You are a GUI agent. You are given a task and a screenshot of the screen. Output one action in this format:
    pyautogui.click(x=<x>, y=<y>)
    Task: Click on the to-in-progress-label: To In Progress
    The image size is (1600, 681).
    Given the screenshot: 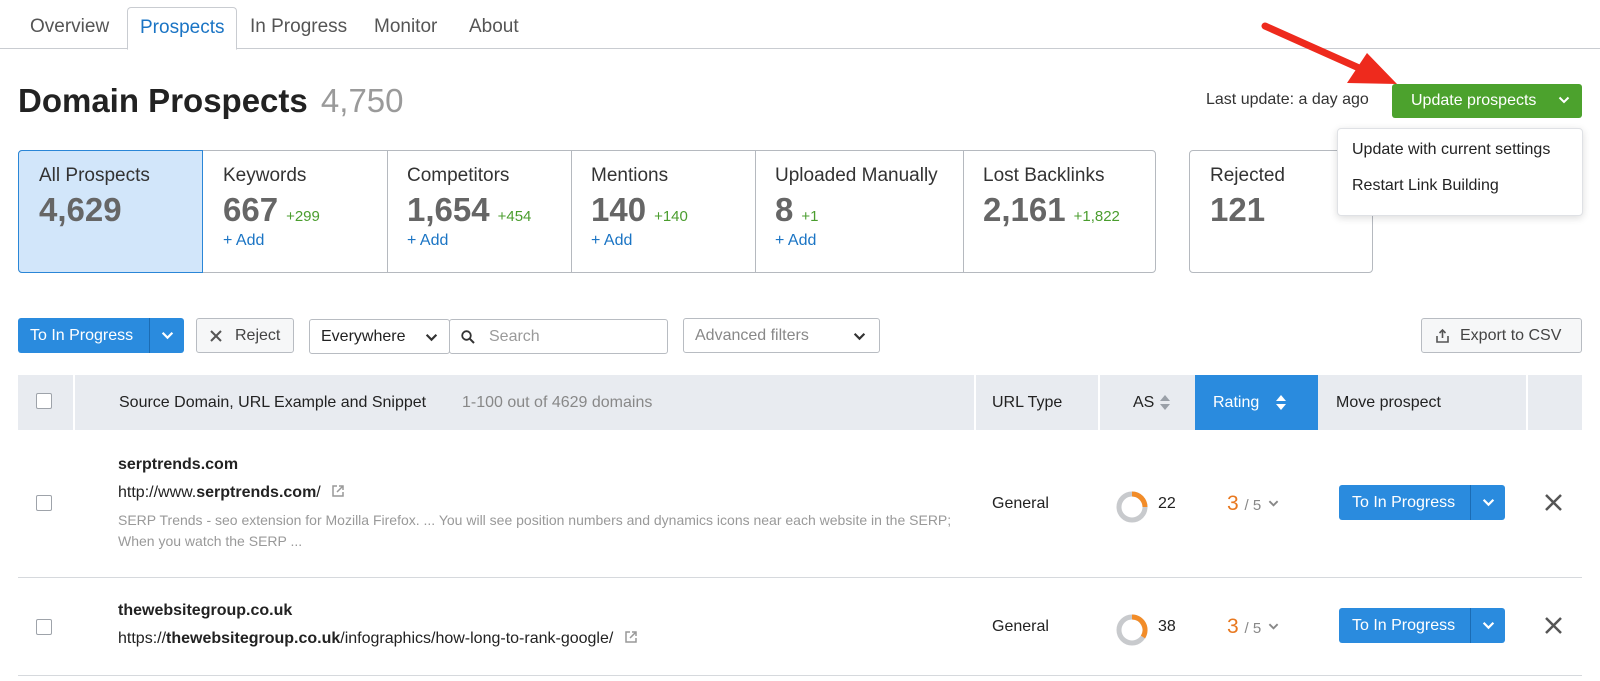 What is the action you would take?
    pyautogui.click(x=82, y=335)
    